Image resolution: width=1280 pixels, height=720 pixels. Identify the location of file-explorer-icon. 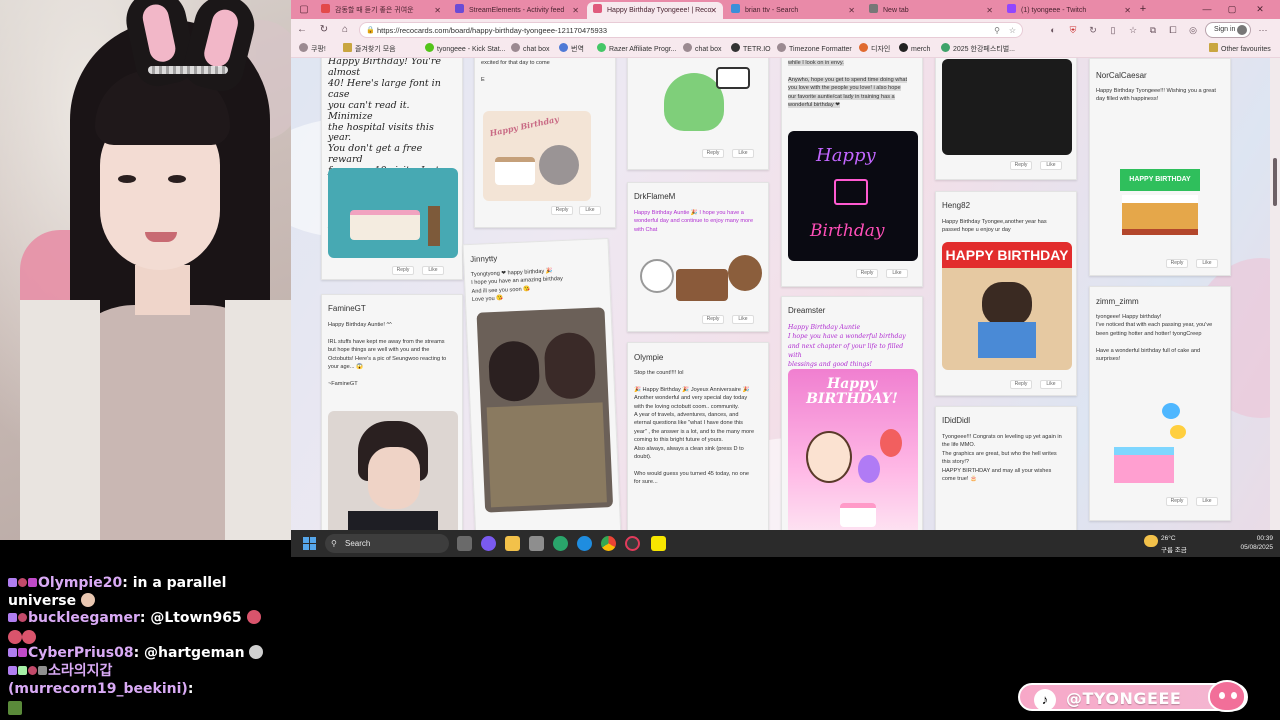
(512, 543).